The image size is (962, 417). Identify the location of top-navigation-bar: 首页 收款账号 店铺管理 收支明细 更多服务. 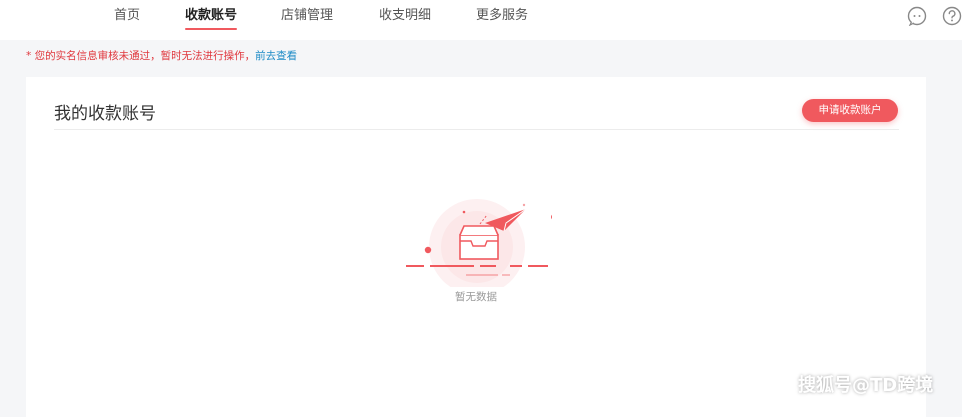
(481, 20).